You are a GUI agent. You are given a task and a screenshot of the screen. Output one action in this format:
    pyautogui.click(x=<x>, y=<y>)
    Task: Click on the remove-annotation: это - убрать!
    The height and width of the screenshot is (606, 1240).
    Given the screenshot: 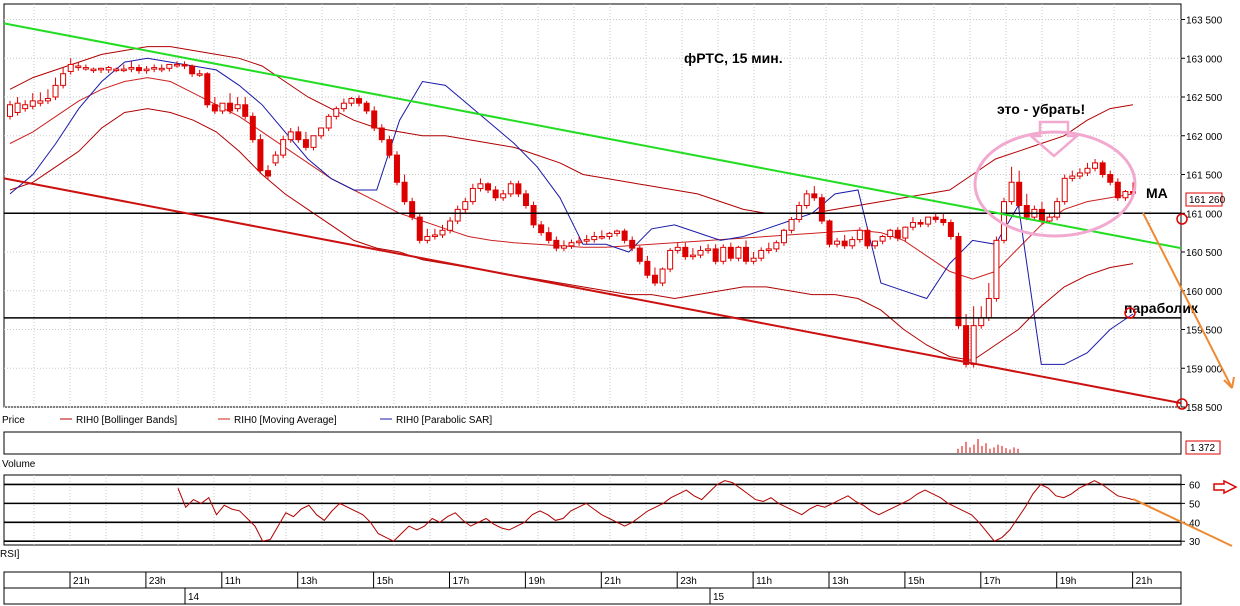 What is the action you would take?
    pyautogui.click(x=1041, y=109)
    